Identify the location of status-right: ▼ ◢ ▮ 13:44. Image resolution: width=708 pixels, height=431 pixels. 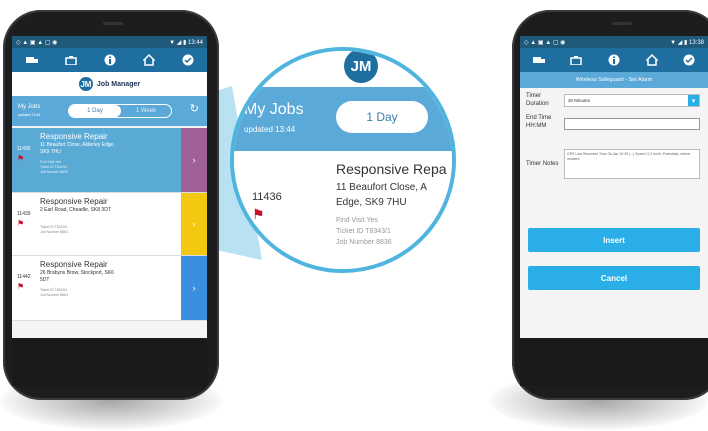
(186, 42).